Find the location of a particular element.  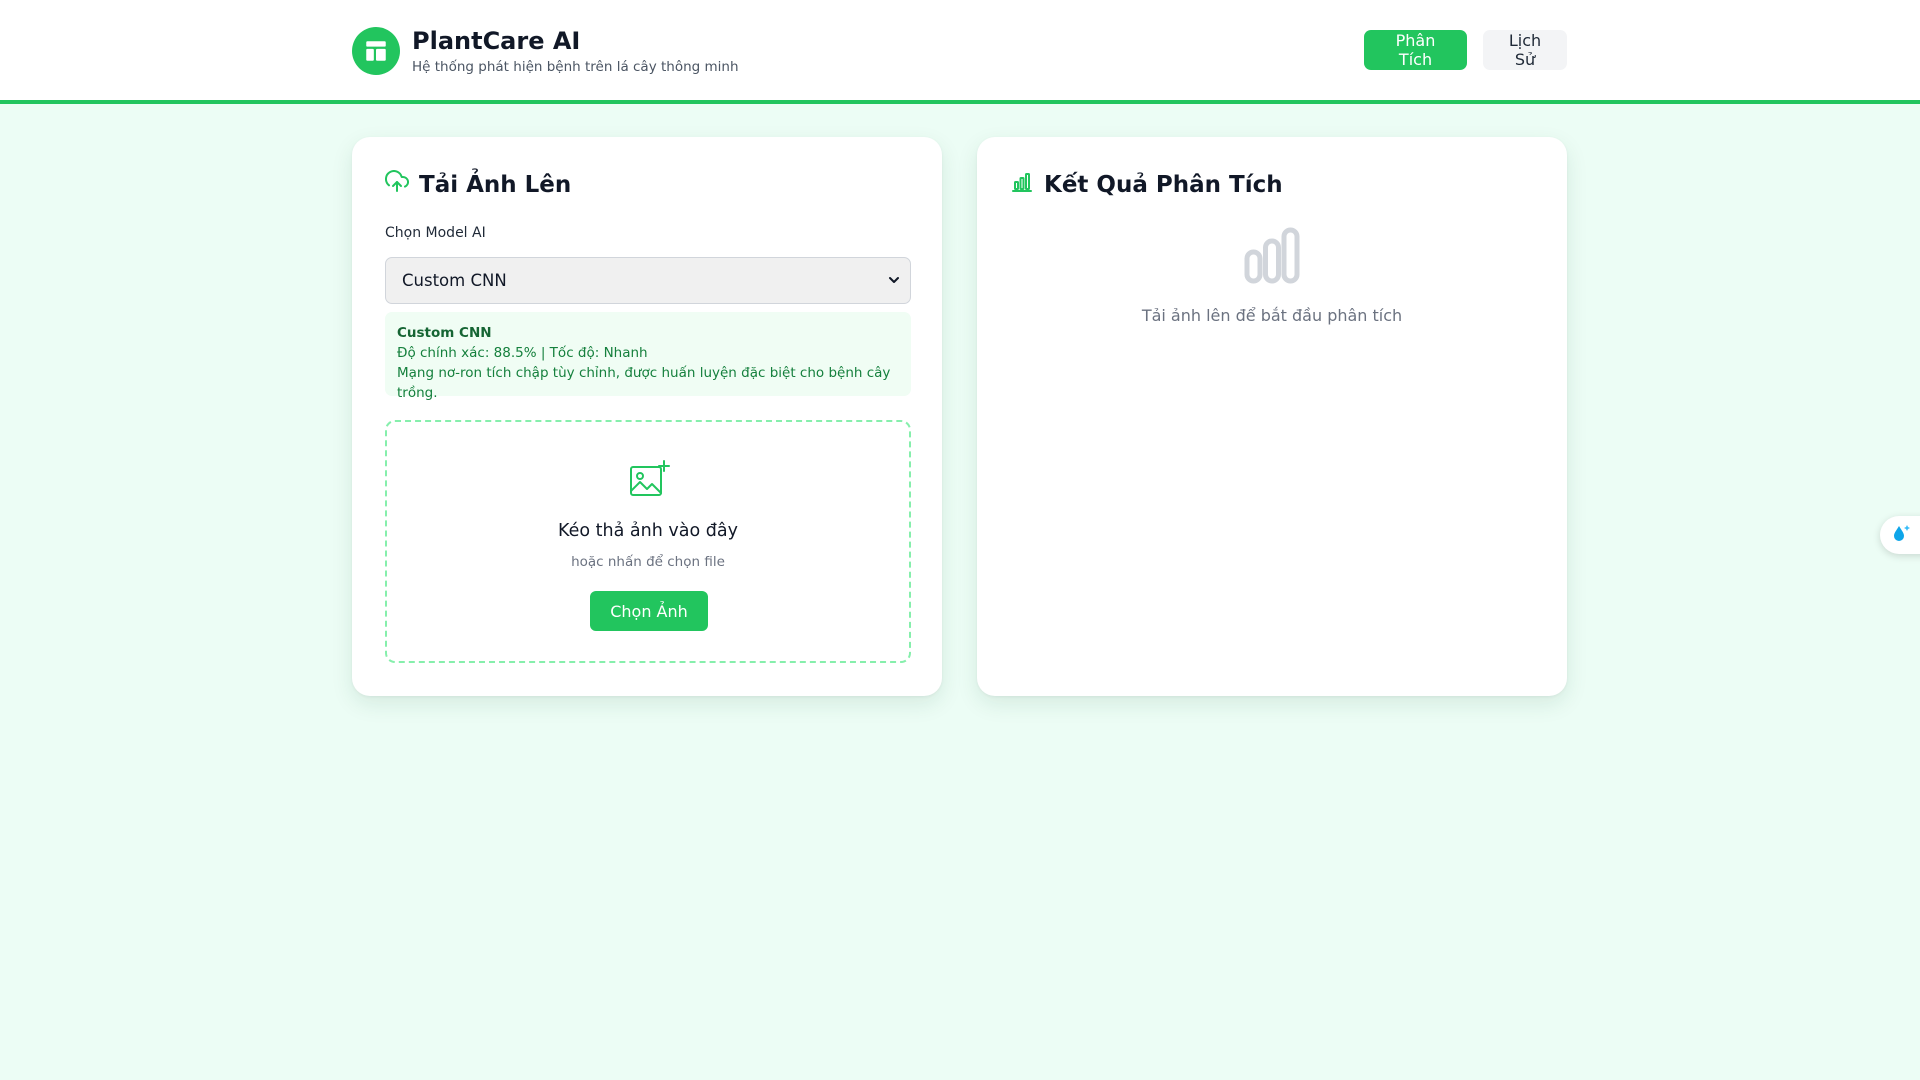

upload-card-title: Tải Ảnh Lên is located at coordinates (495, 185).